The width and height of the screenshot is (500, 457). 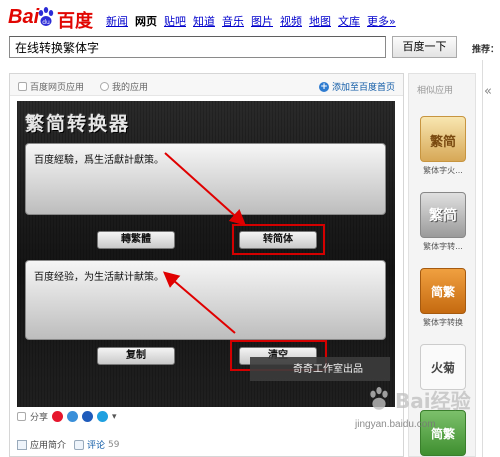 I want to click on add-home-label: 添加至百度首页, so click(x=363, y=88).